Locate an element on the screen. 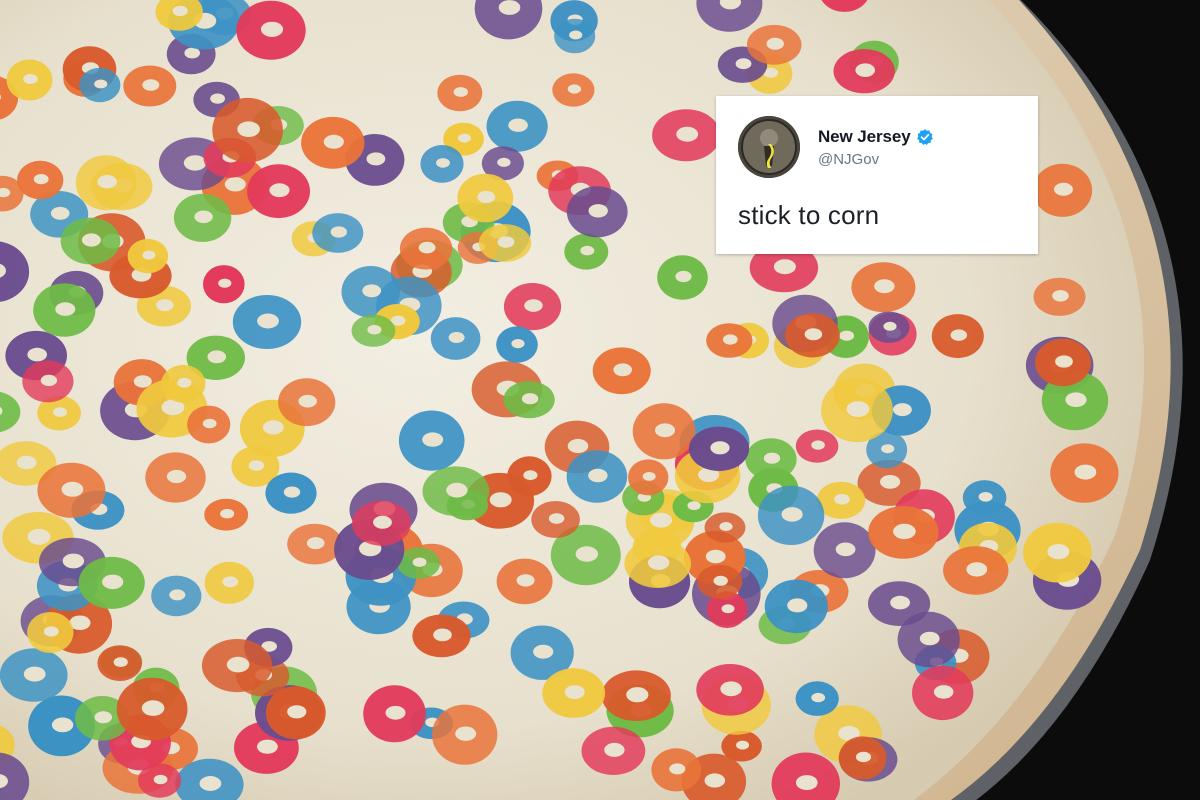 This screenshot has width=1200, height=800. display-name: New Jersey is located at coordinates (864, 137).